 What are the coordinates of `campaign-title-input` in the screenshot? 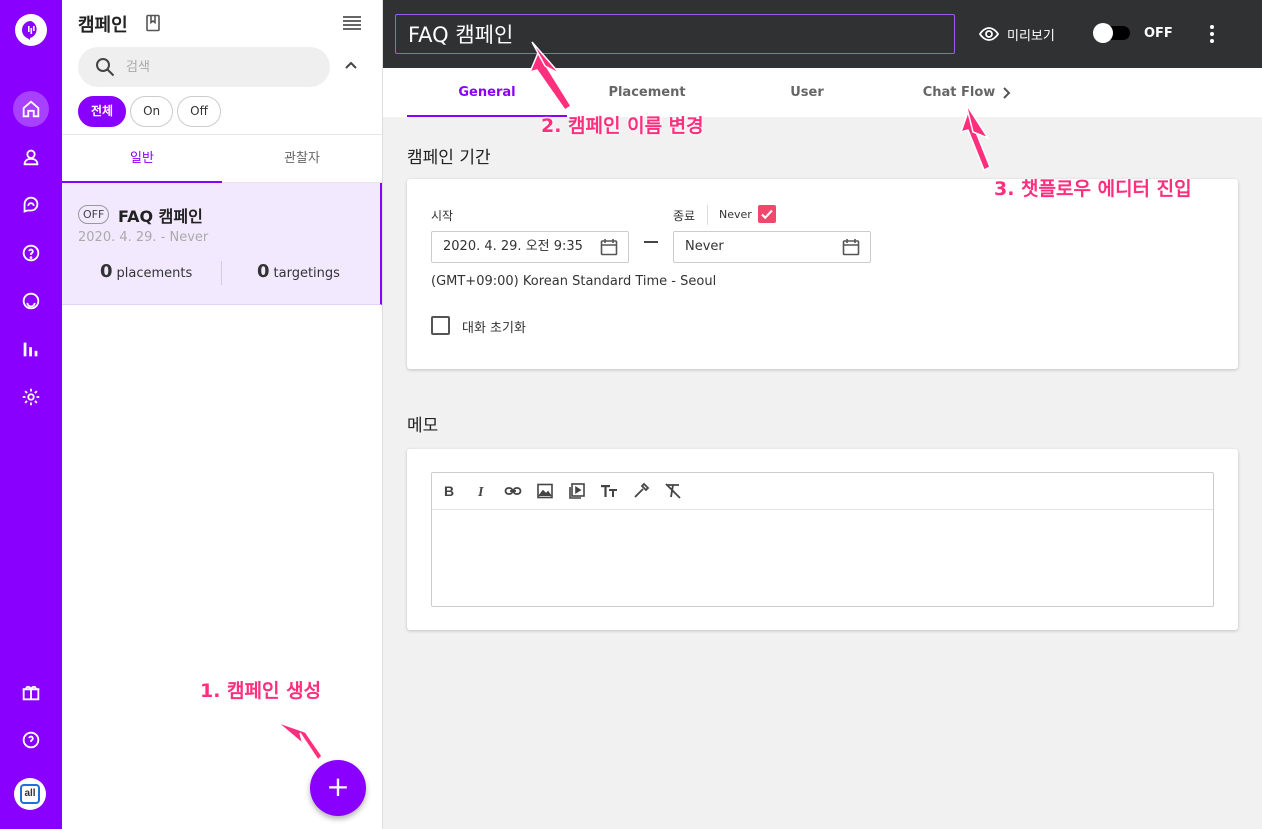 It's located at (675, 34).